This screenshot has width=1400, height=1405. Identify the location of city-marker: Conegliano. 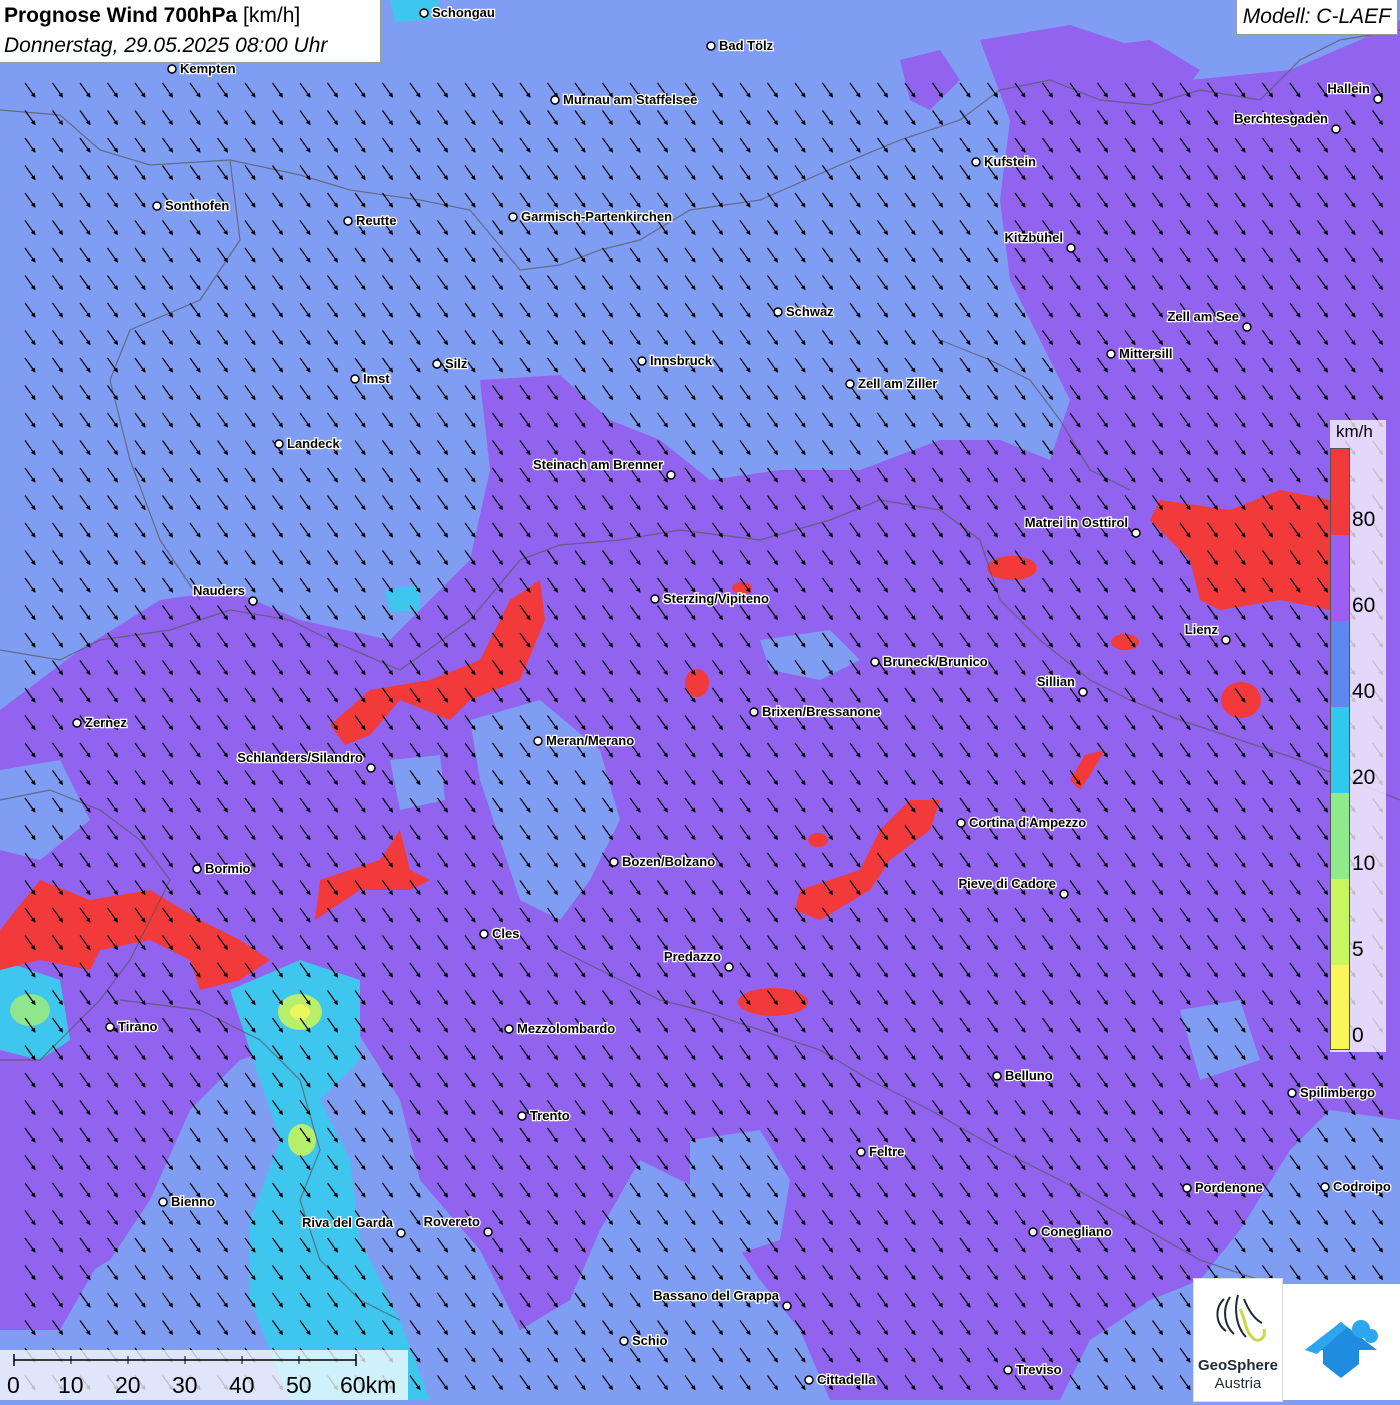
(1070, 1231).